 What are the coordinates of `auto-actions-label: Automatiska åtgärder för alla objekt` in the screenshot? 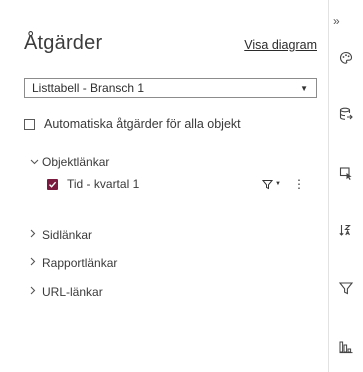 It's located at (142, 124).